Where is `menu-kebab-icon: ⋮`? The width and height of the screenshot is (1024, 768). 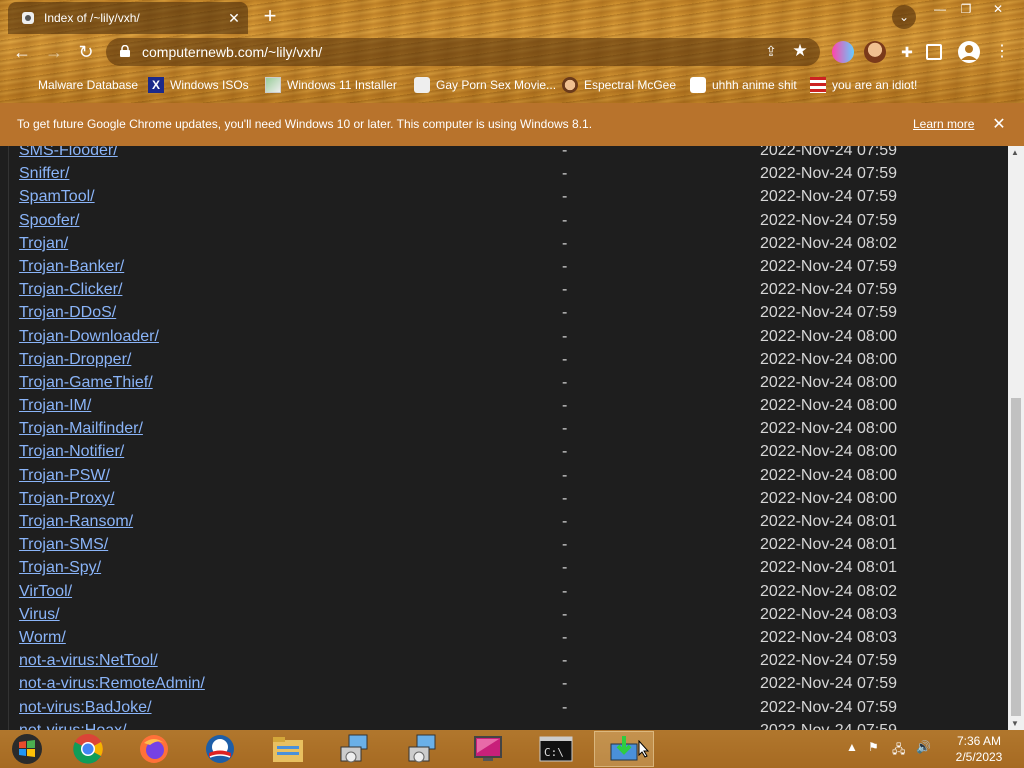 menu-kebab-icon: ⋮ is located at coordinates (1002, 52).